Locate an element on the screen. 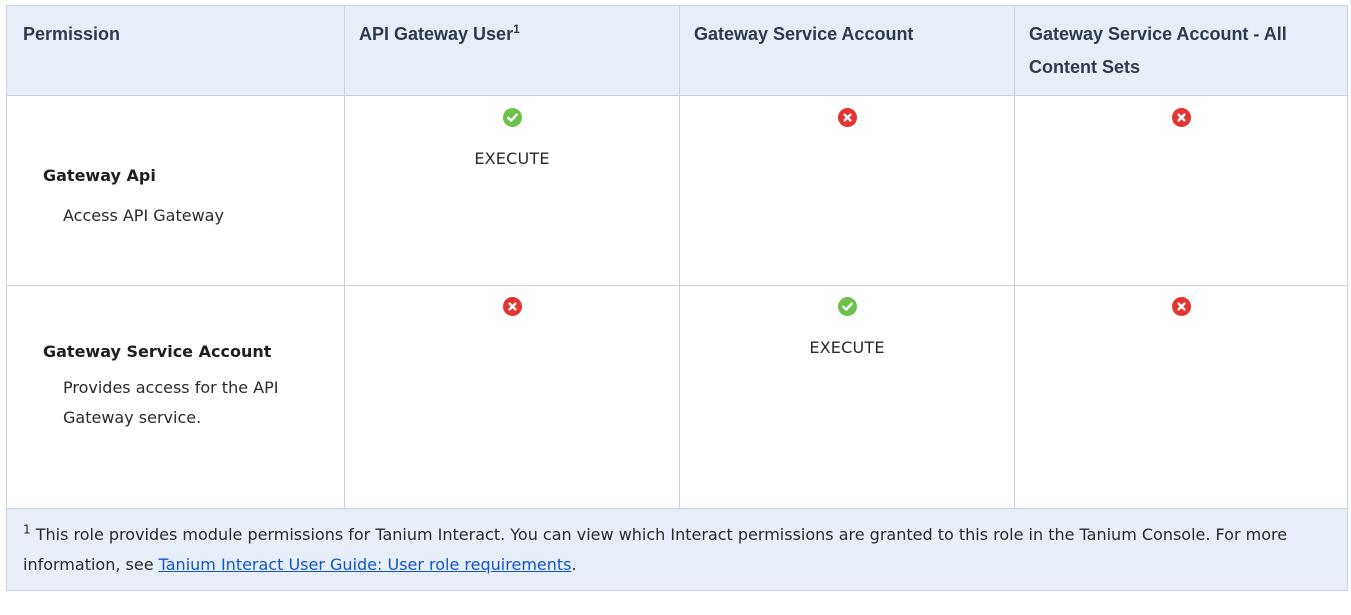 The height and width of the screenshot is (615, 1351). permission-name: Gateway Api is located at coordinates (99, 175).